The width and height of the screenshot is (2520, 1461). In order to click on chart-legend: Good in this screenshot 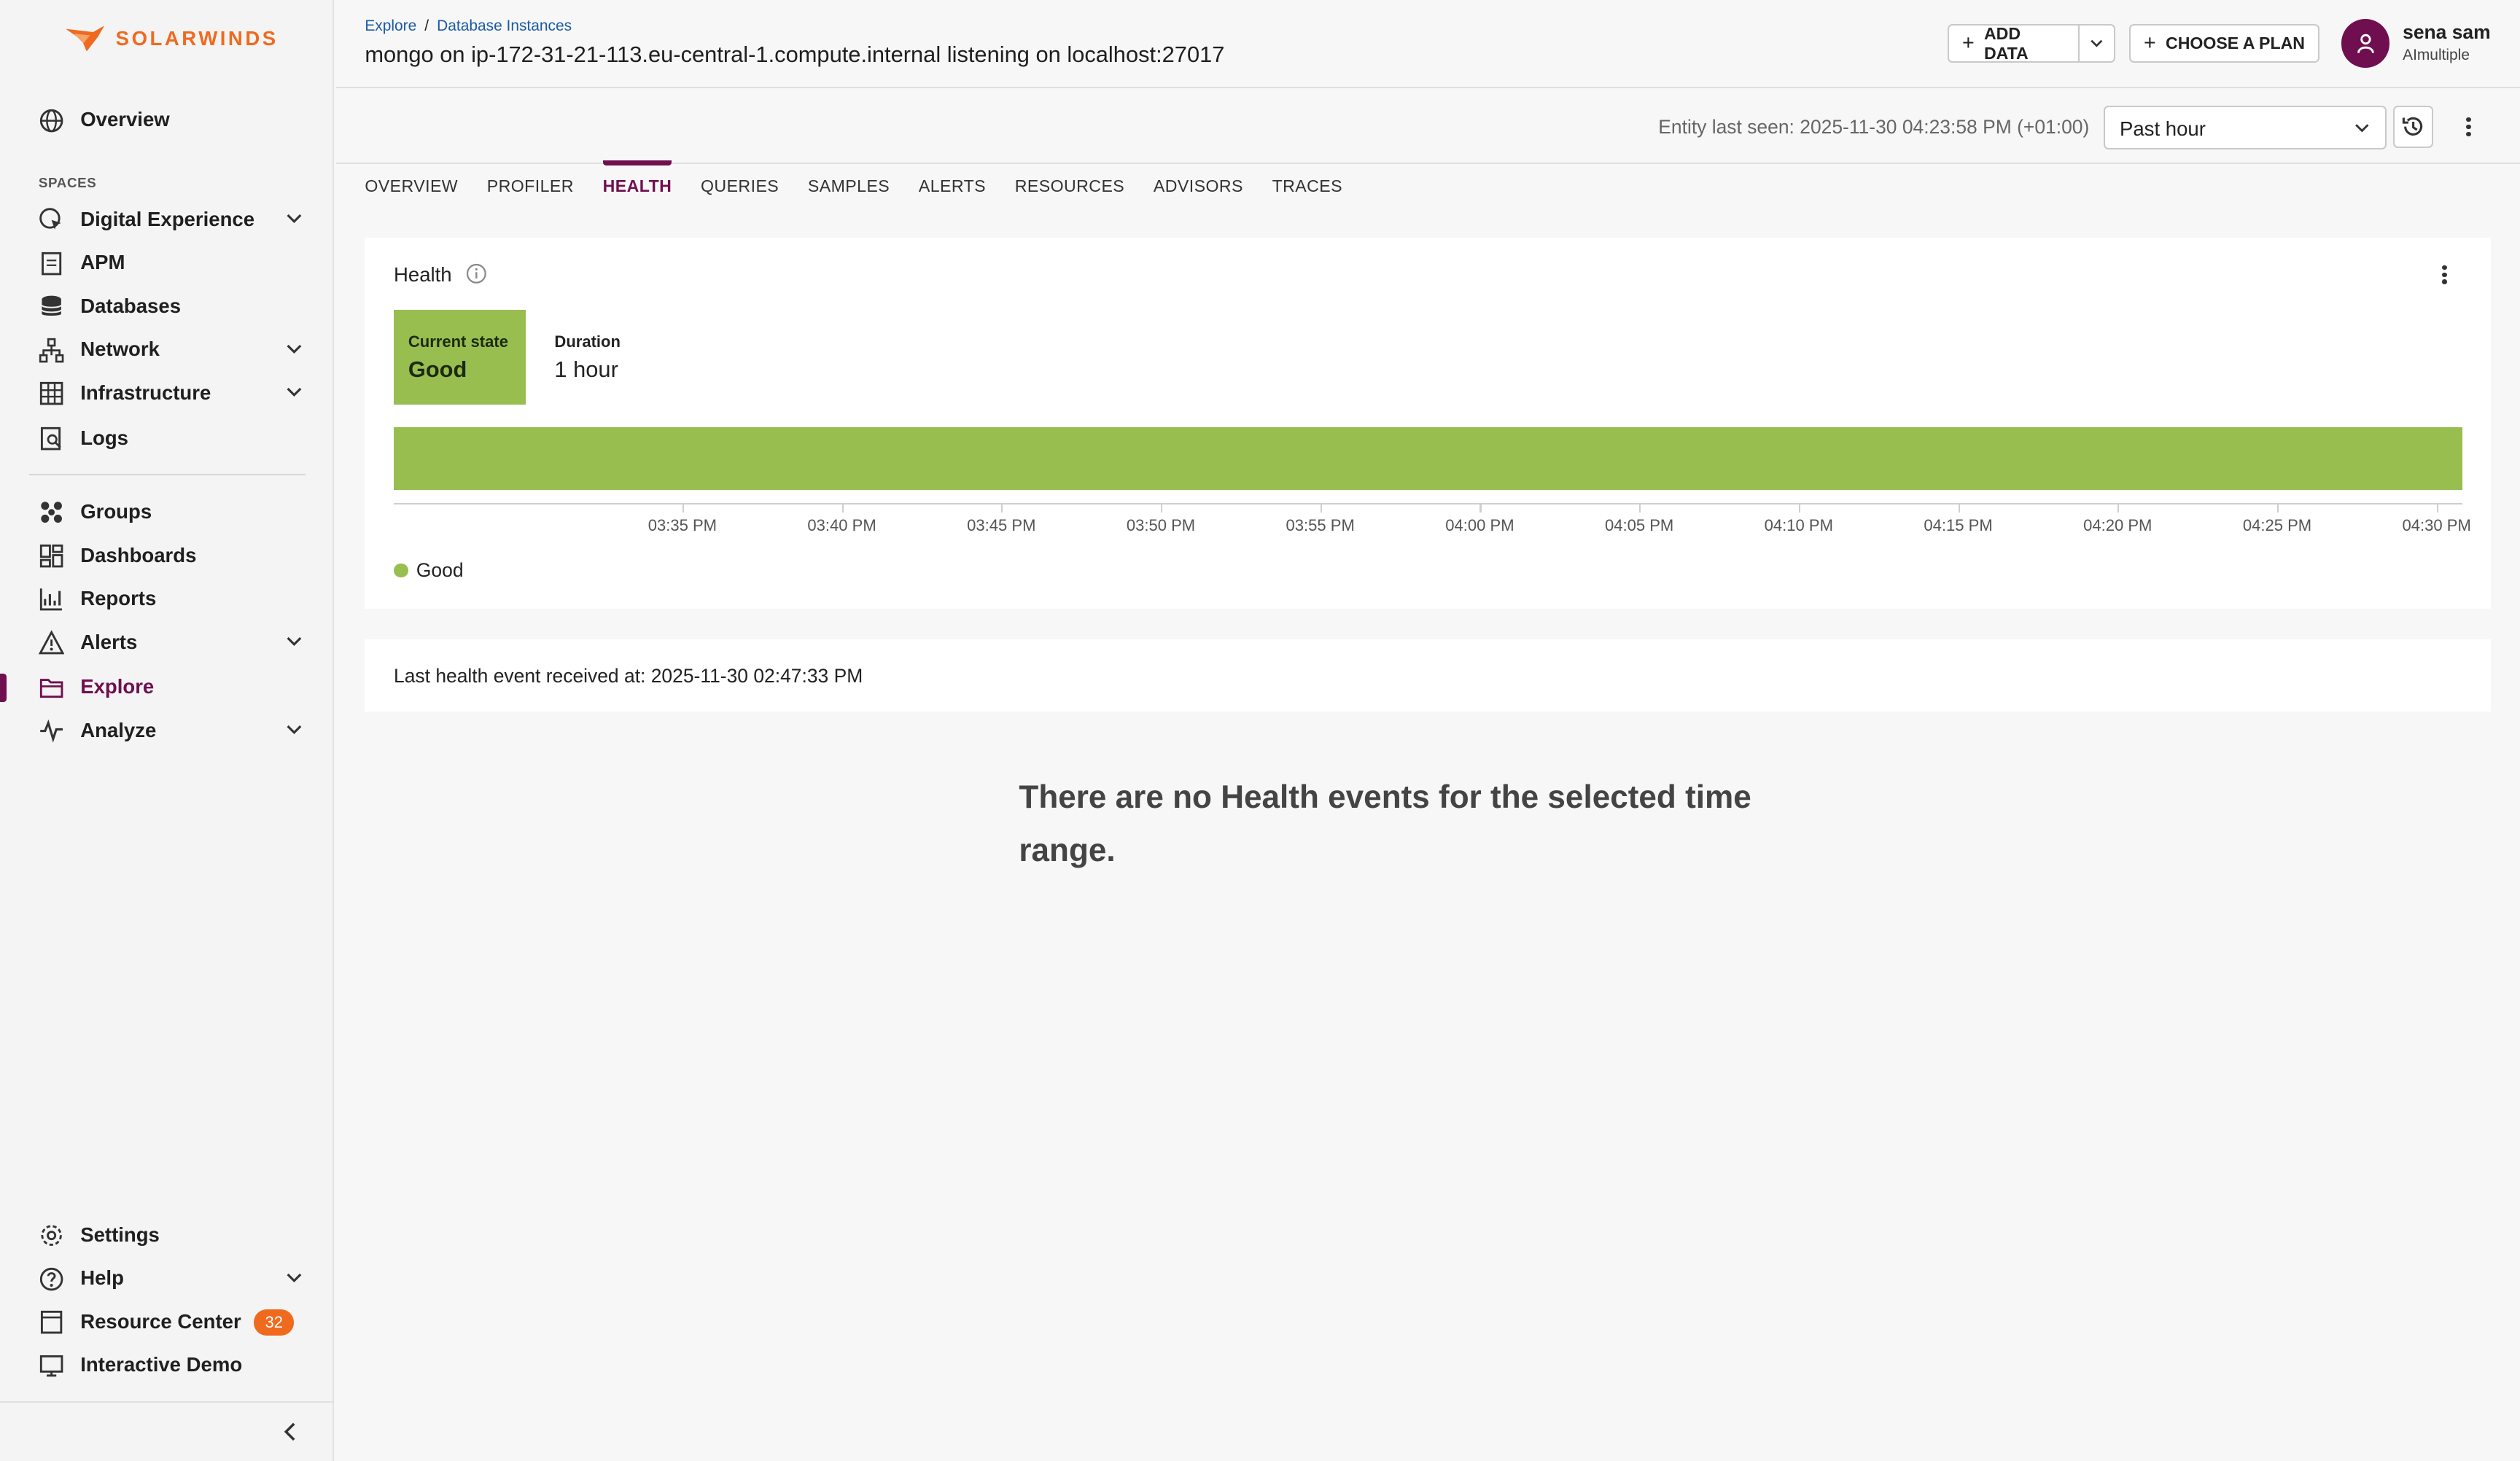, I will do `click(429, 570)`.